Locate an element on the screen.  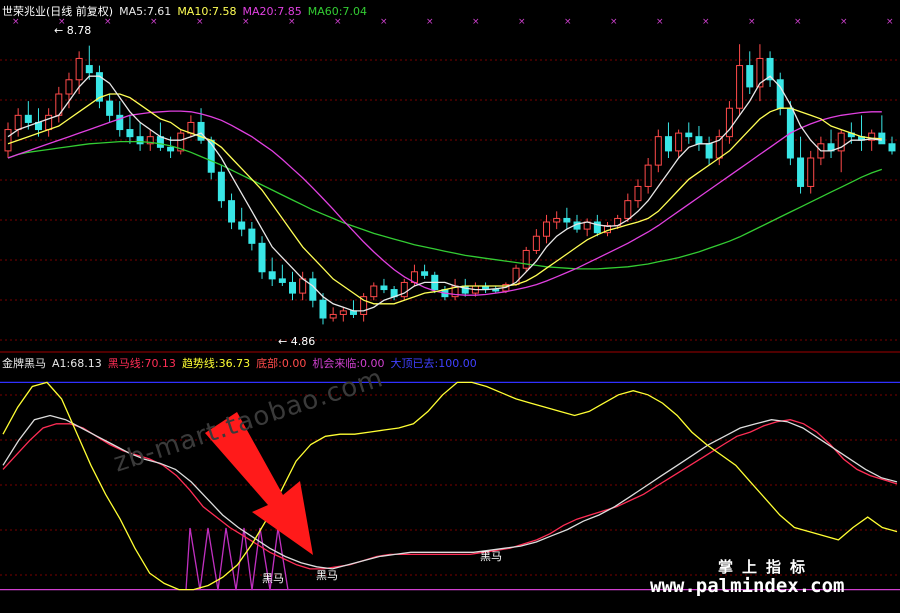
ma5-value: MA5:7.61 is located at coordinates (145, 11).